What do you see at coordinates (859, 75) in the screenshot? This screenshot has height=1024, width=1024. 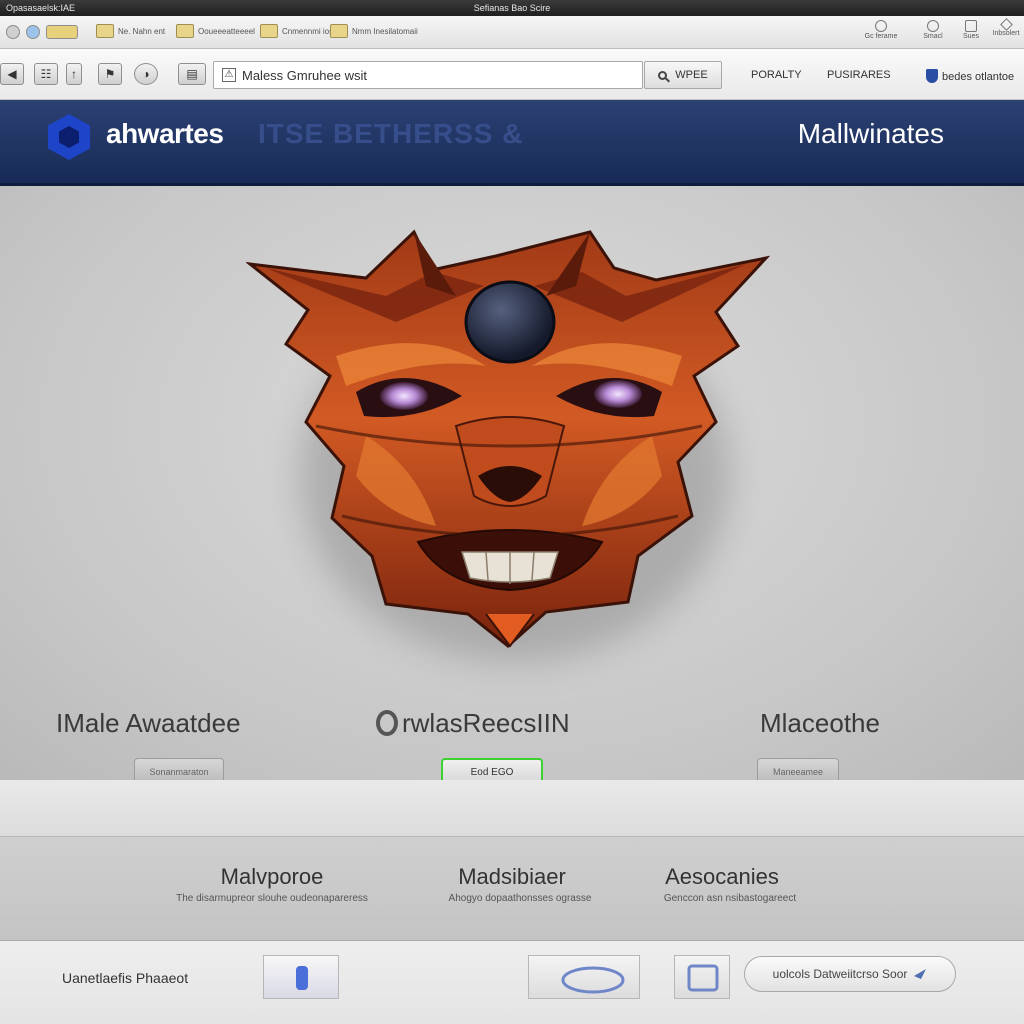 I see `nav-link-purchases: PUSIRARES` at bounding box center [859, 75].